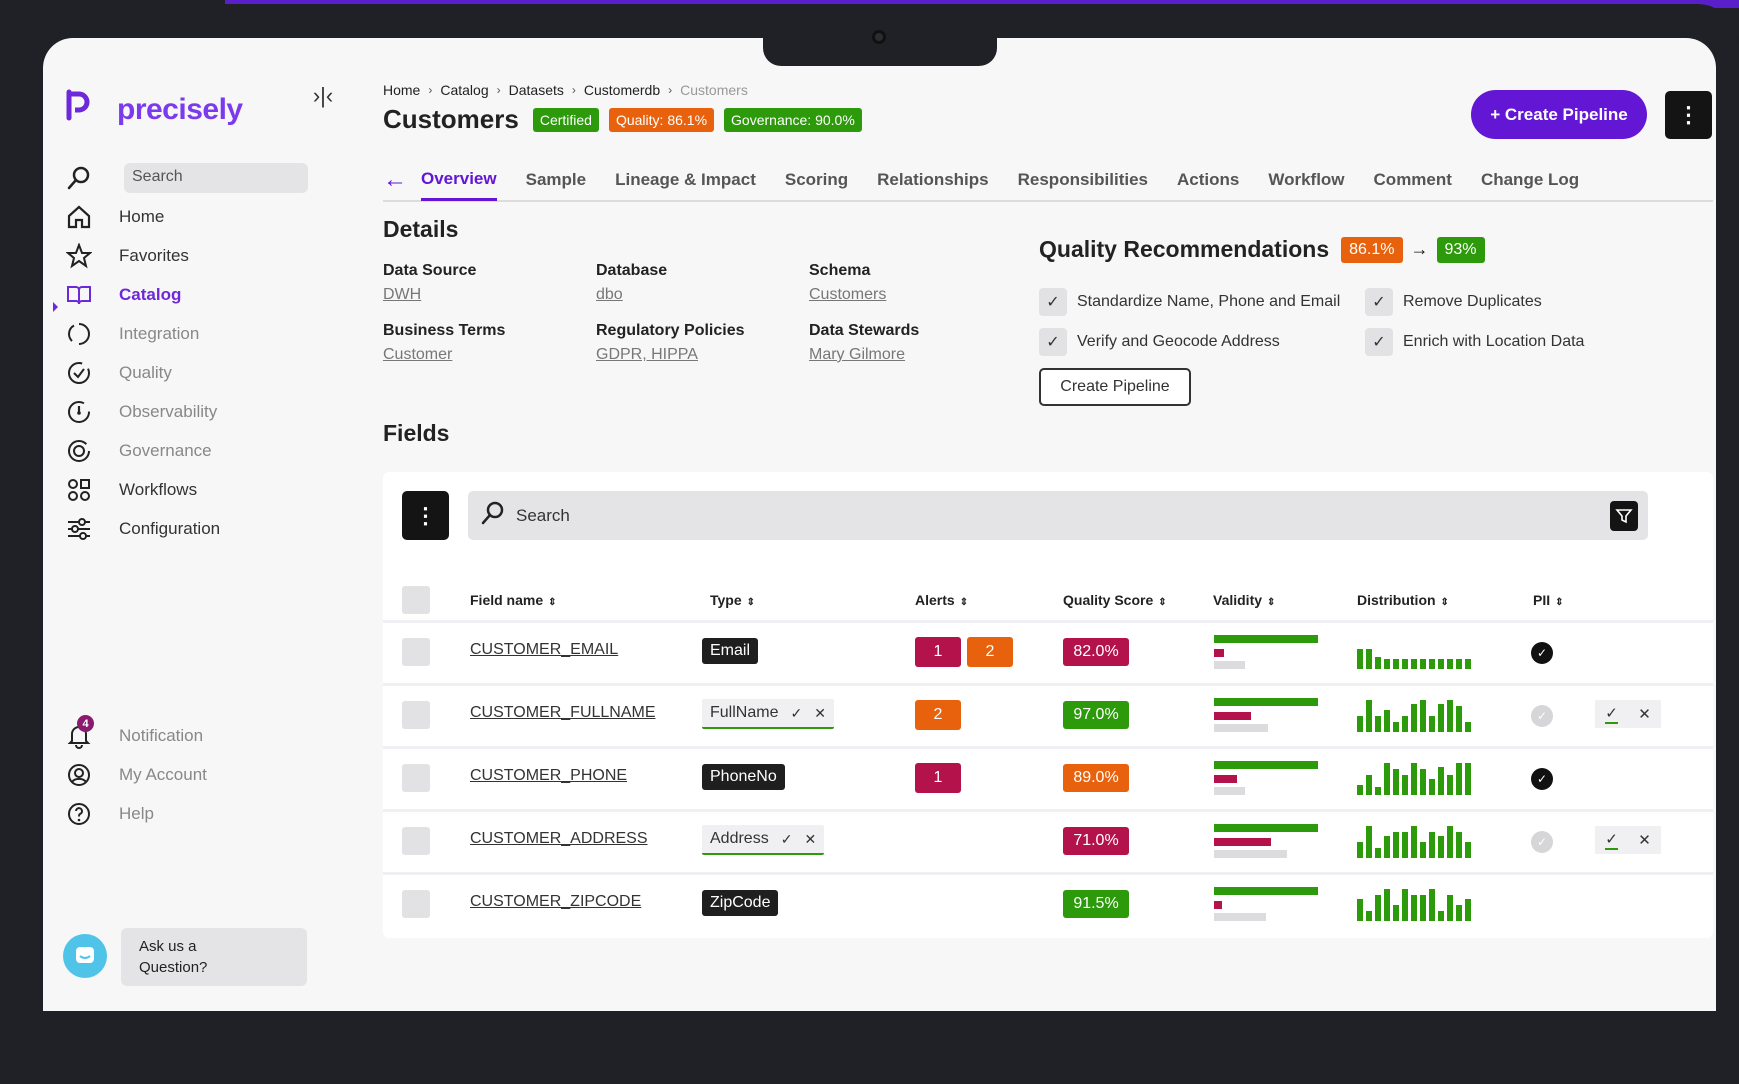 The image size is (1739, 1084). What do you see at coordinates (1115, 387) in the screenshot?
I see `create-pipeline-outline-button: Create Pipeline` at bounding box center [1115, 387].